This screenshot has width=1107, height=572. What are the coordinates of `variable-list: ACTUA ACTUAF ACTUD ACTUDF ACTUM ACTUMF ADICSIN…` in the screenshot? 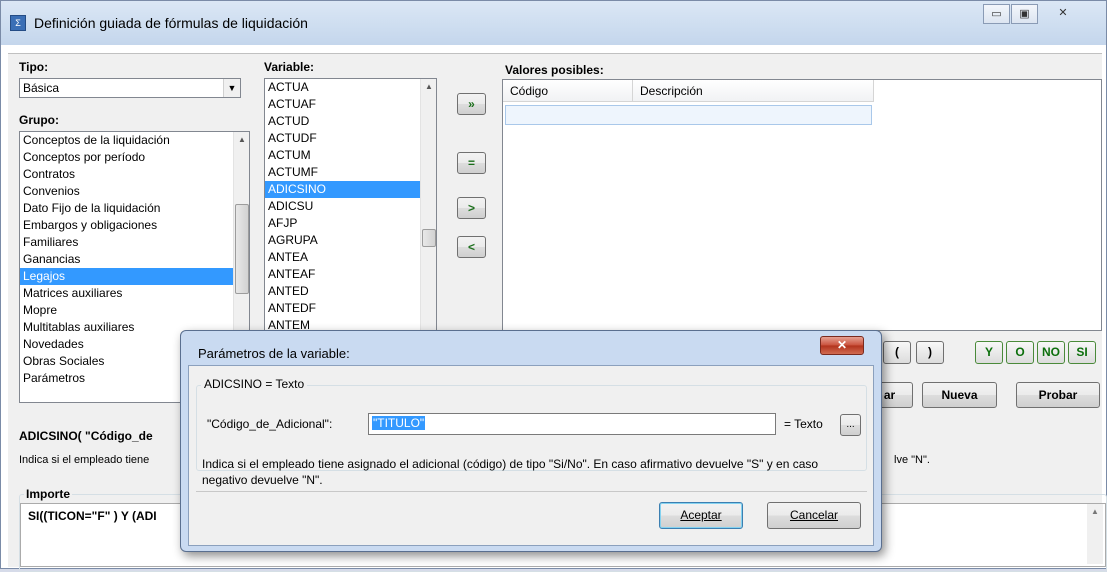 It's located at (350, 206).